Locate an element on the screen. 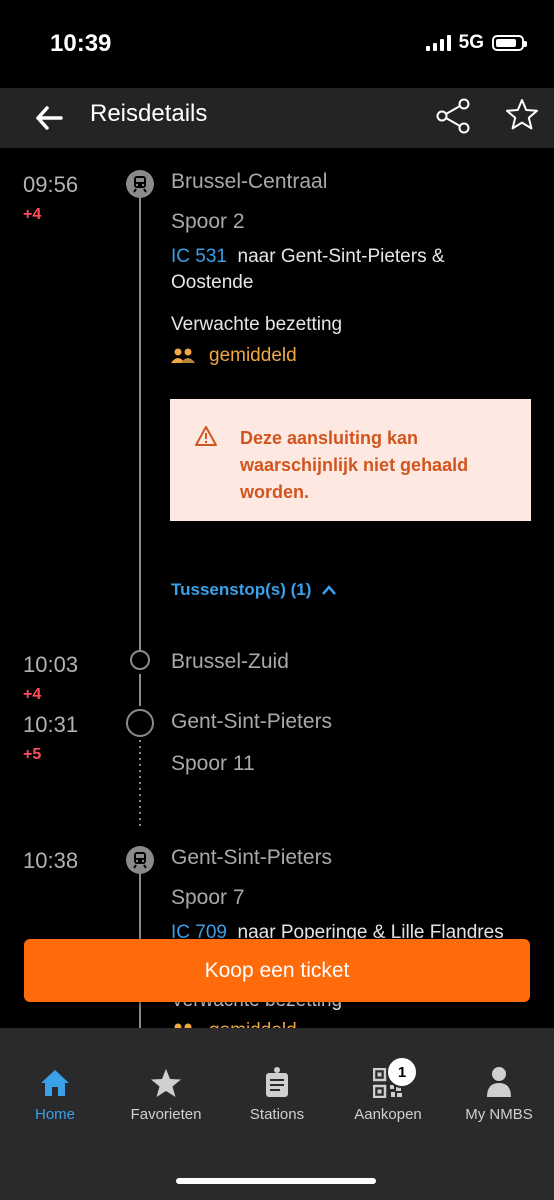 The image size is (554, 1200). status-indicators: 5G is located at coordinates (476, 43).